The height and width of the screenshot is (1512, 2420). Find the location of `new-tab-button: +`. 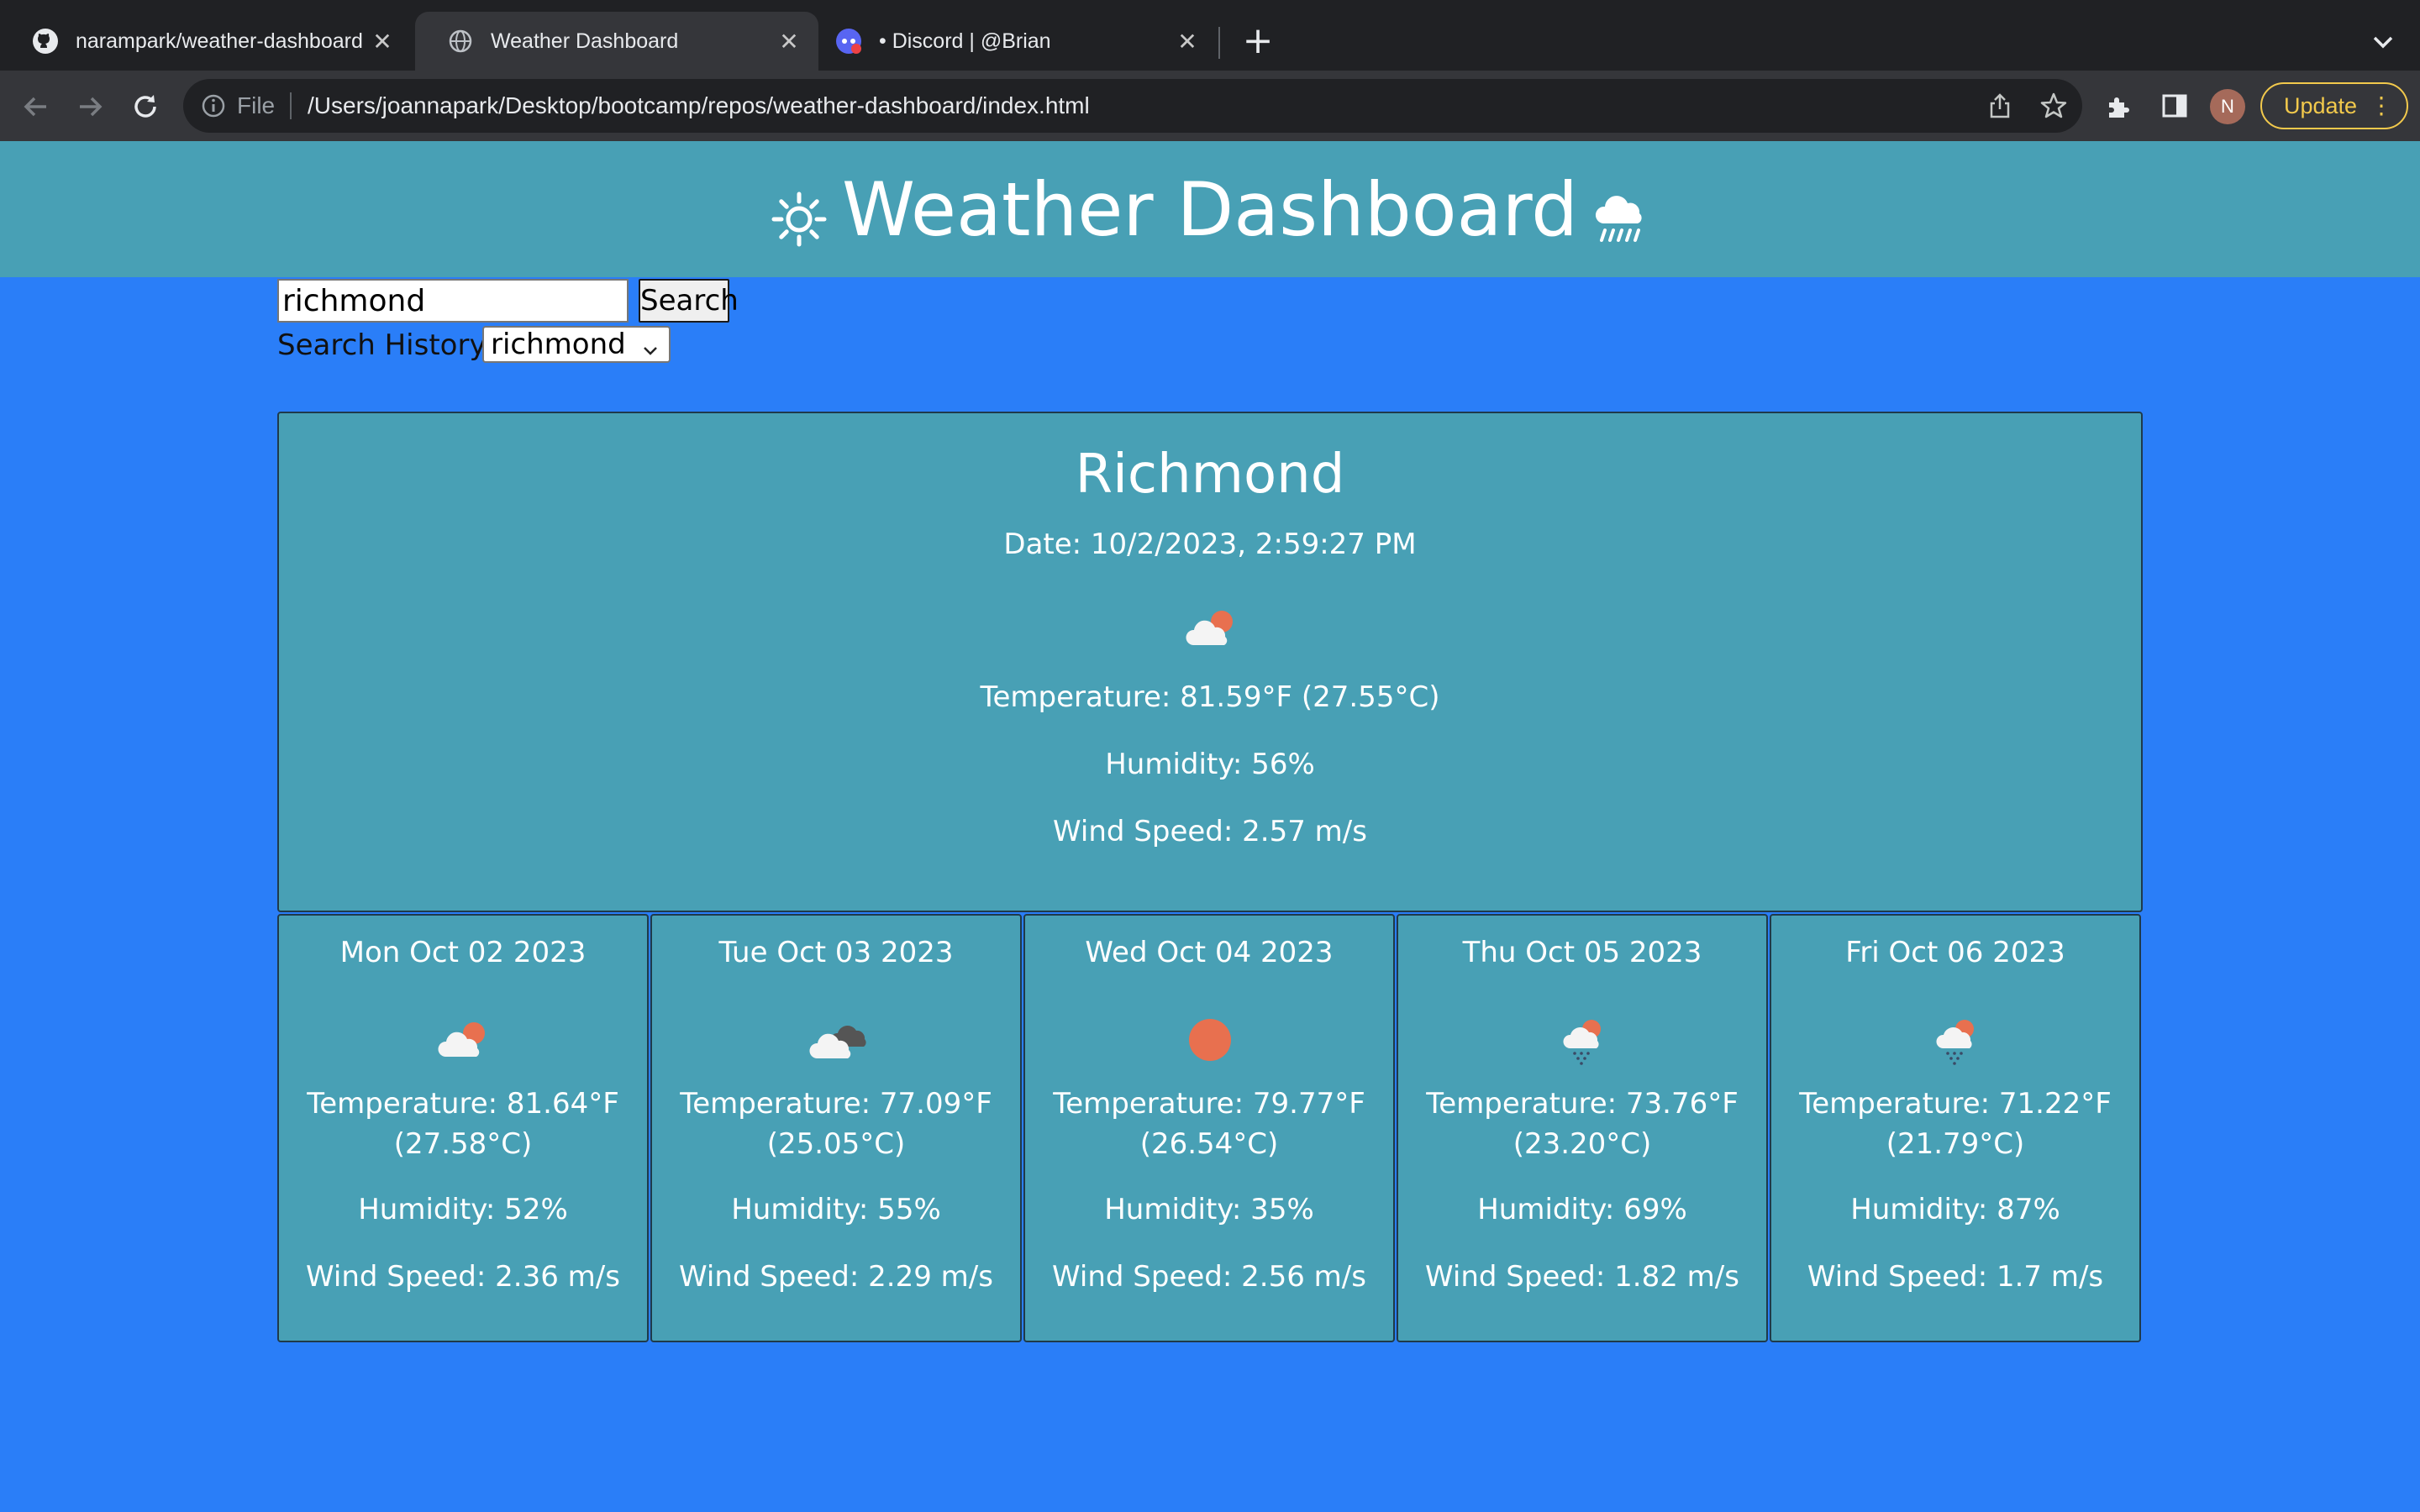

new-tab-button: + is located at coordinates (1258, 41).